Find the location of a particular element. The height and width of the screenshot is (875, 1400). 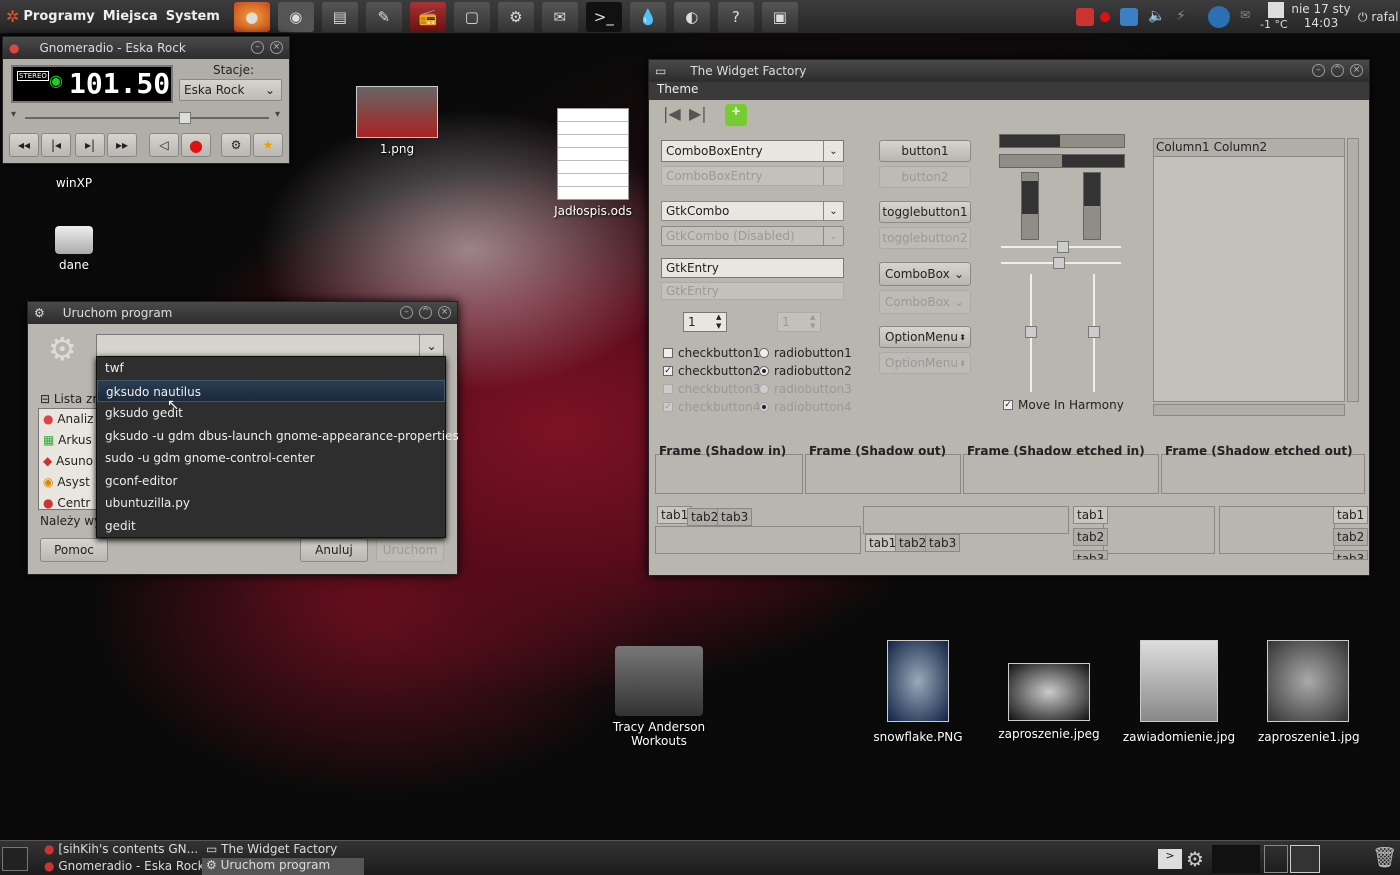

clock: nie 17 sty 14:03 is located at coordinates (1321, 16).